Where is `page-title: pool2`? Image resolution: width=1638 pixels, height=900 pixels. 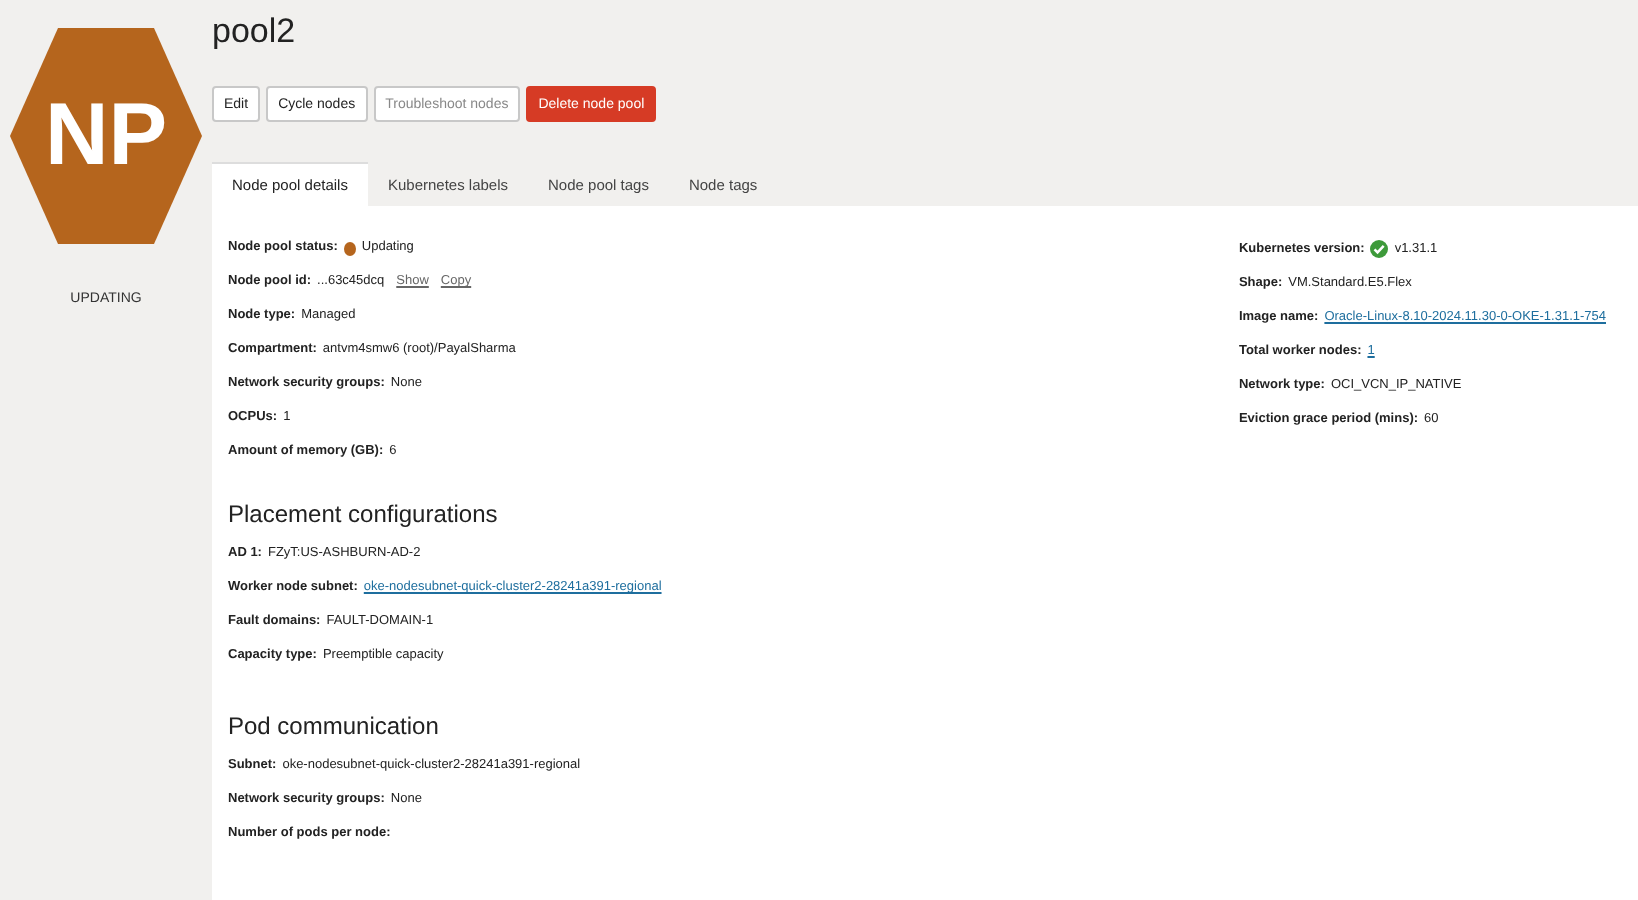 page-title: pool2 is located at coordinates (254, 32).